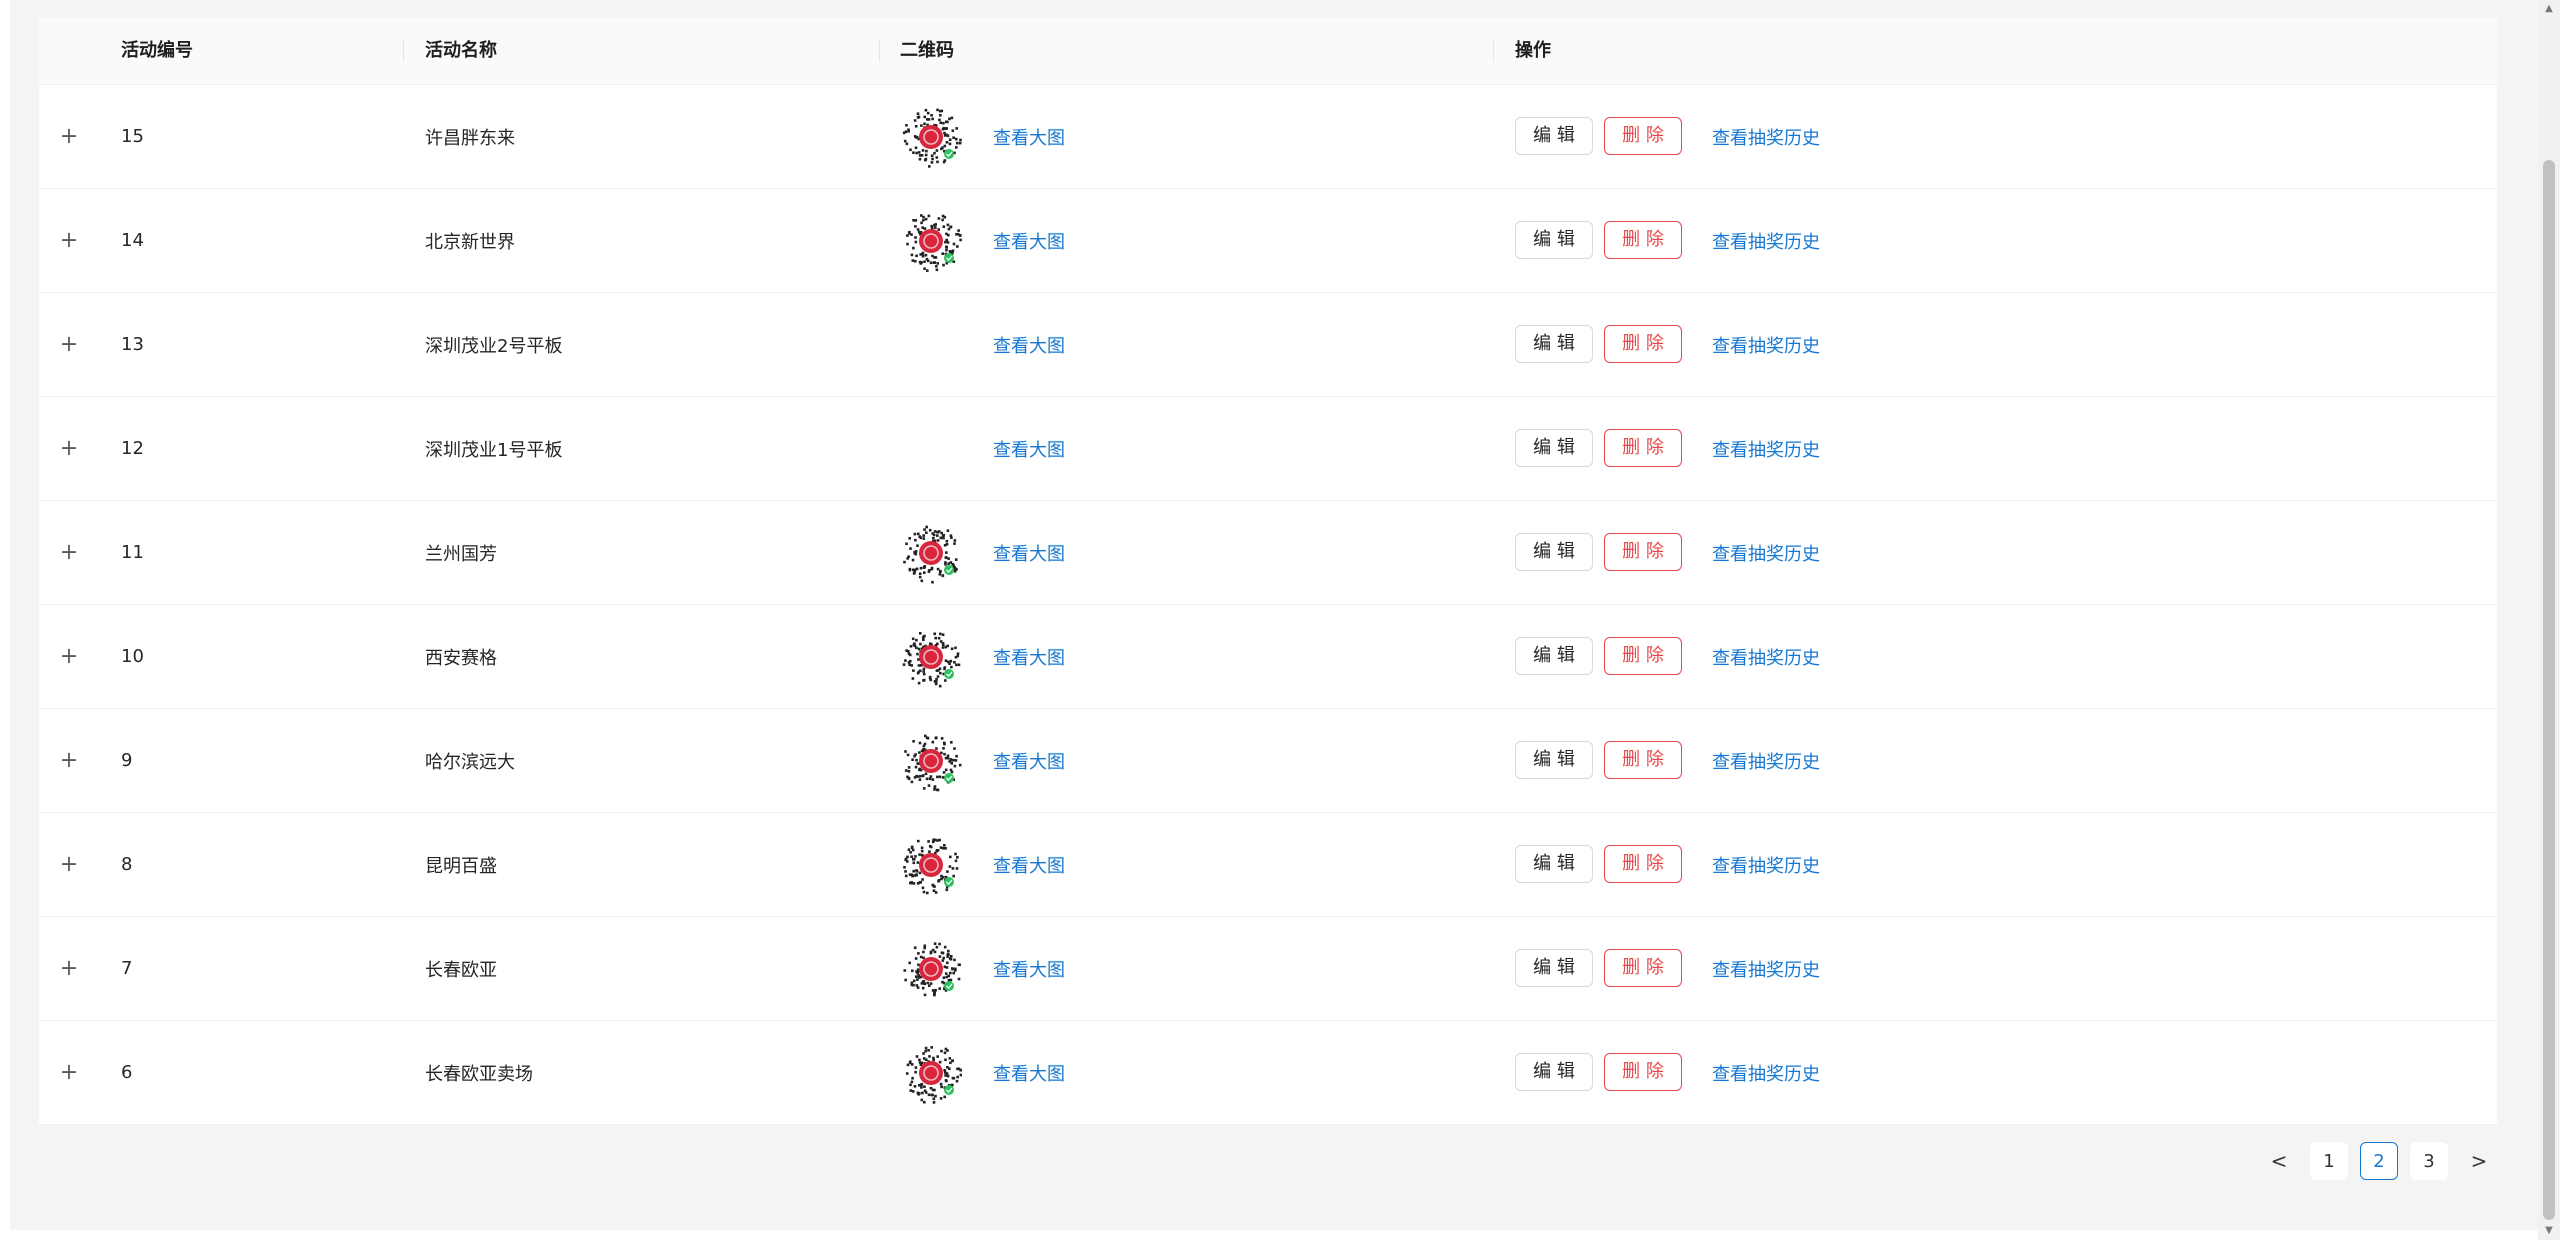  What do you see at coordinates (2329, 1161) in the screenshot?
I see `pagination-page-1: 1` at bounding box center [2329, 1161].